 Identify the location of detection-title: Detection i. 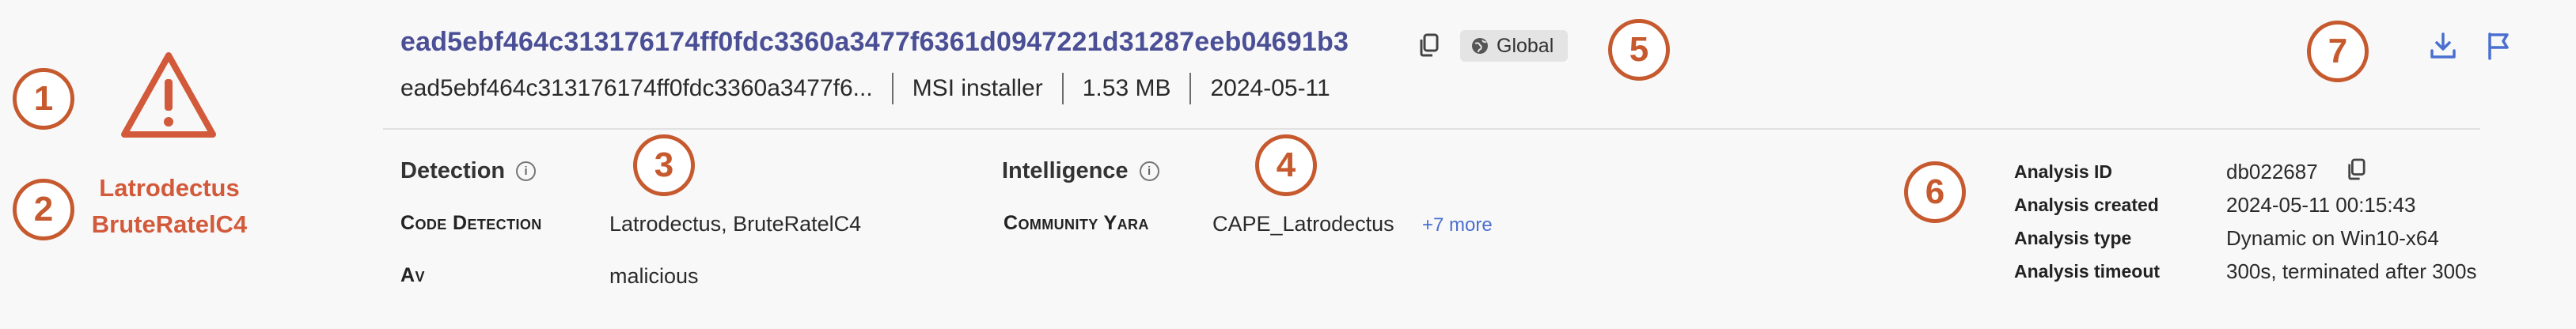
(468, 171).